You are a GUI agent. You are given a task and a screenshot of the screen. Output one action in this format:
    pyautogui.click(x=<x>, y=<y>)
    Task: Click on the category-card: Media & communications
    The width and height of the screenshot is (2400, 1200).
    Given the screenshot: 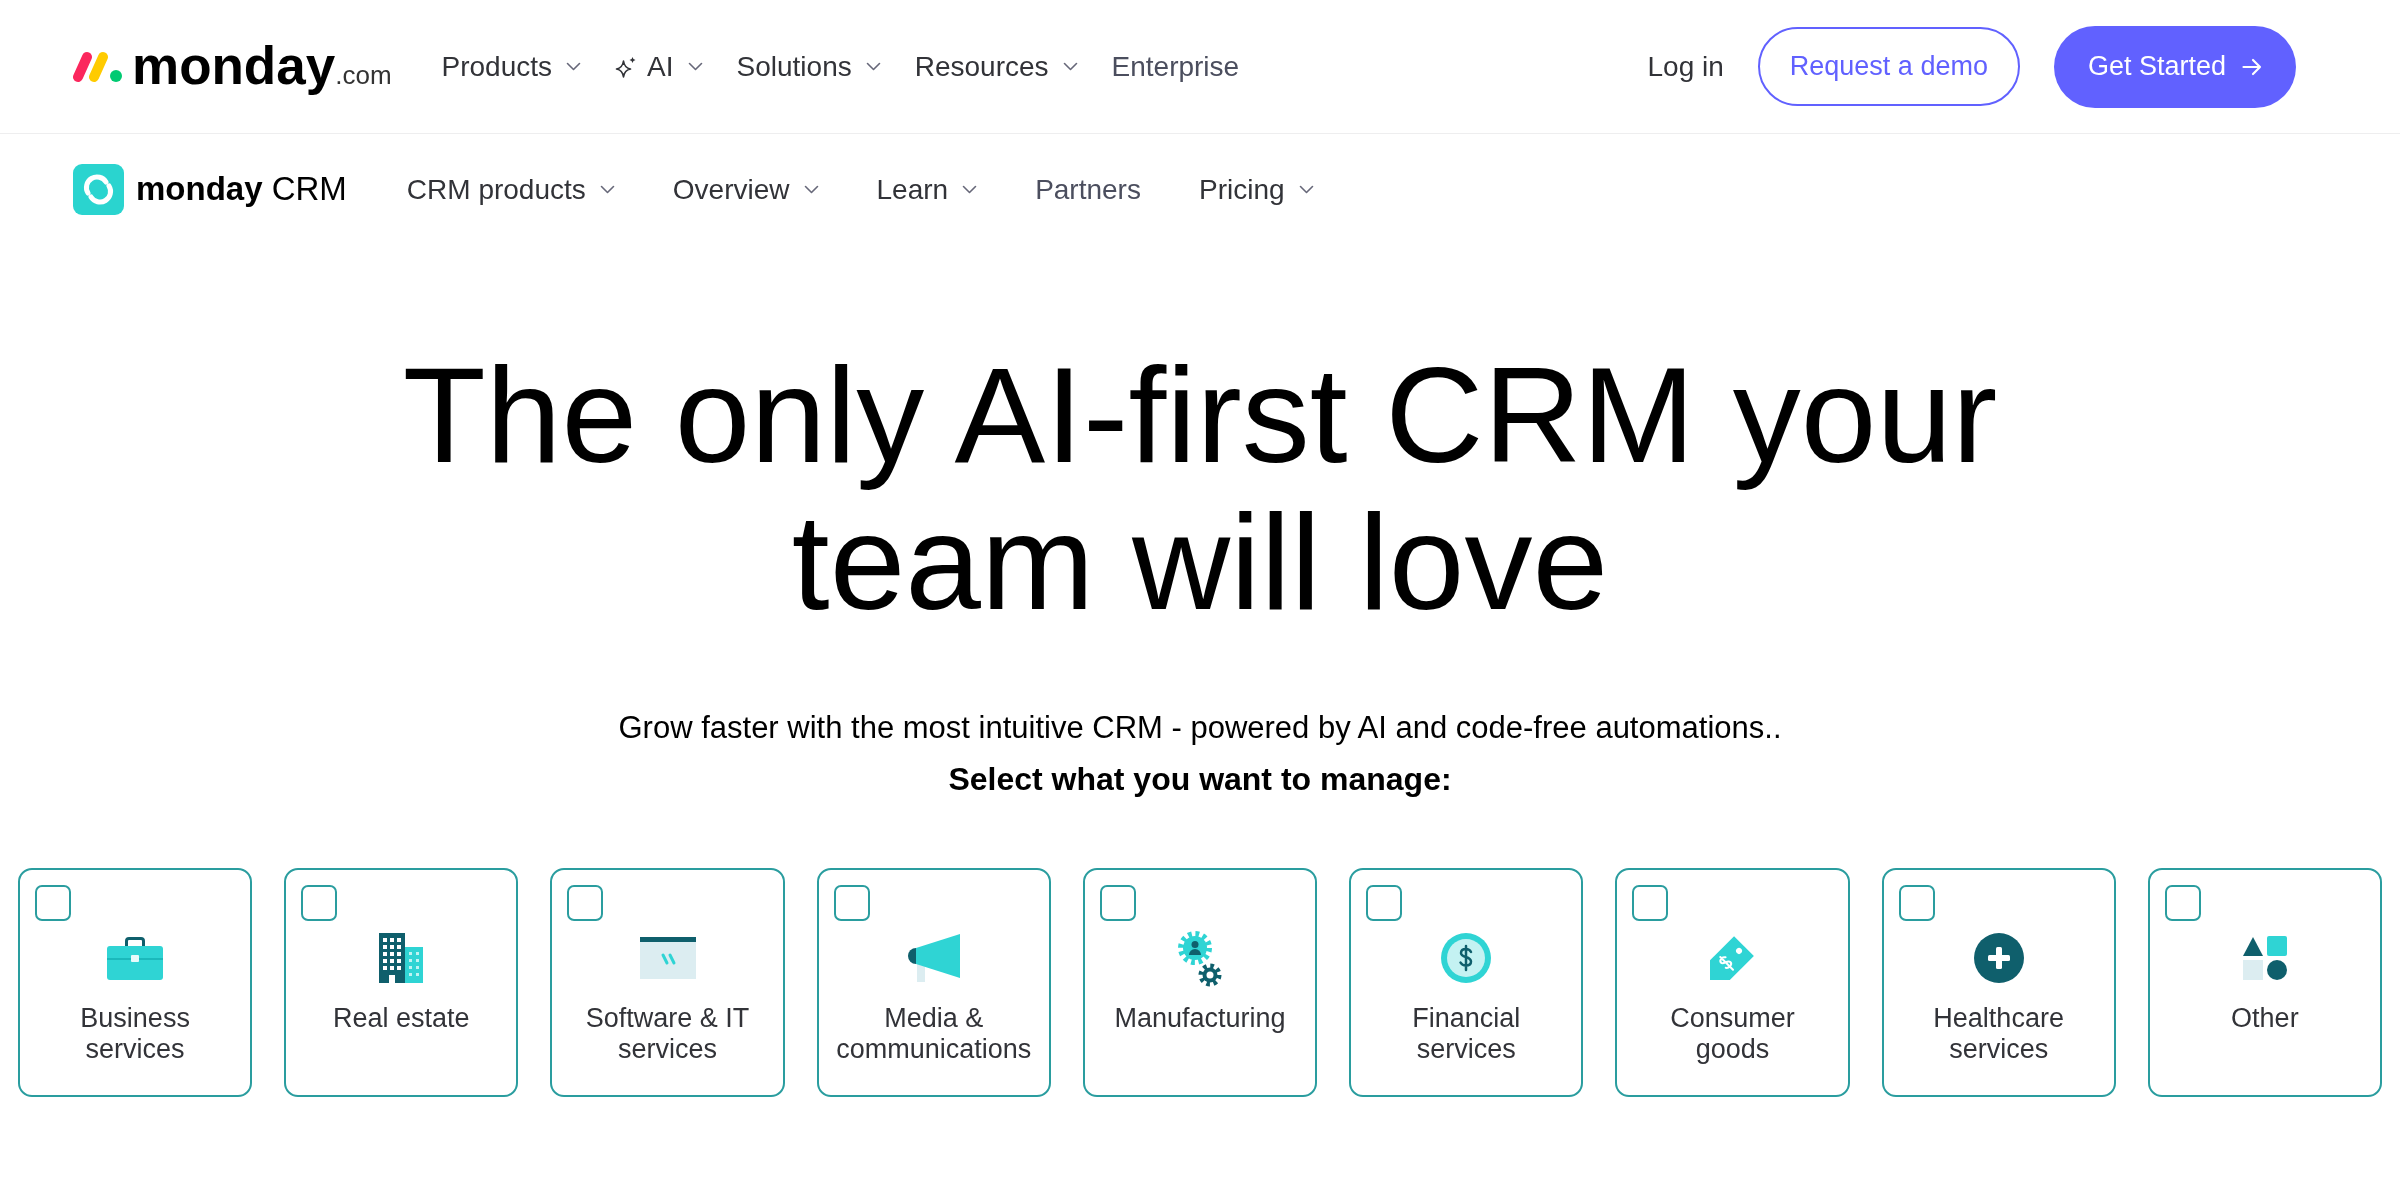 What is the action you would take?
    pyautogui.click(x=933, y=982)
    